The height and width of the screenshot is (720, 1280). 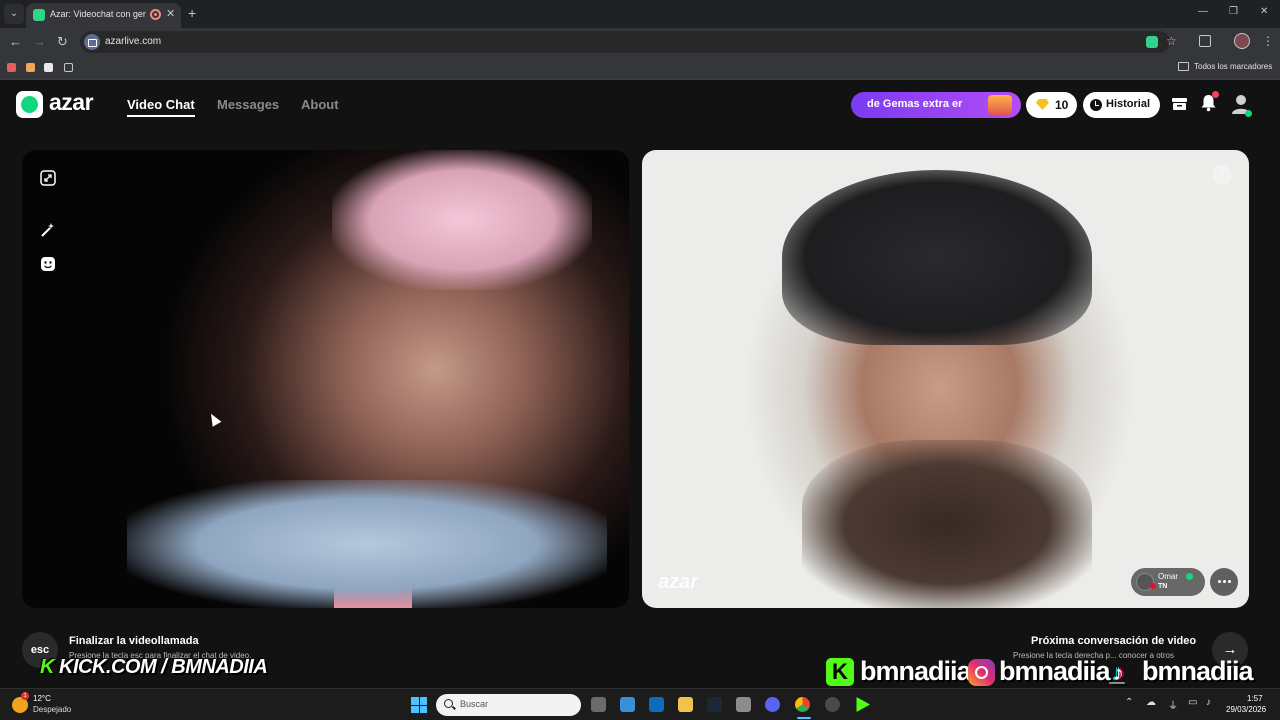 What do you see at coordinates (840, 672) in the screenshot?
I see `kick-logo-icon: K` at bounding box center [840, 672].